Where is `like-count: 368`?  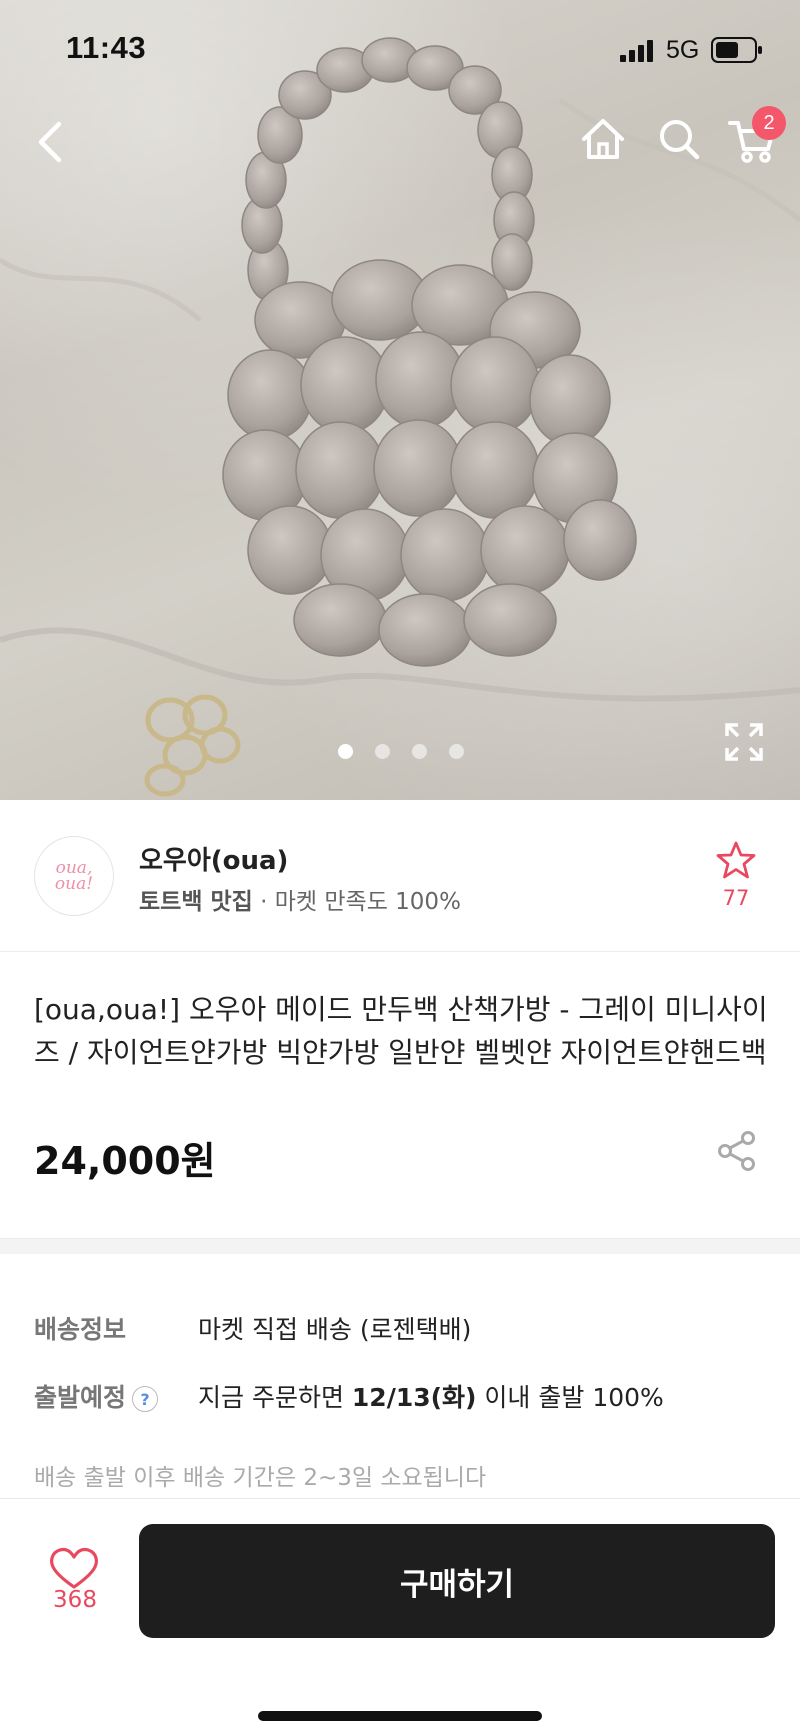 like-count: 368 is located at coordinates (75, 1600).